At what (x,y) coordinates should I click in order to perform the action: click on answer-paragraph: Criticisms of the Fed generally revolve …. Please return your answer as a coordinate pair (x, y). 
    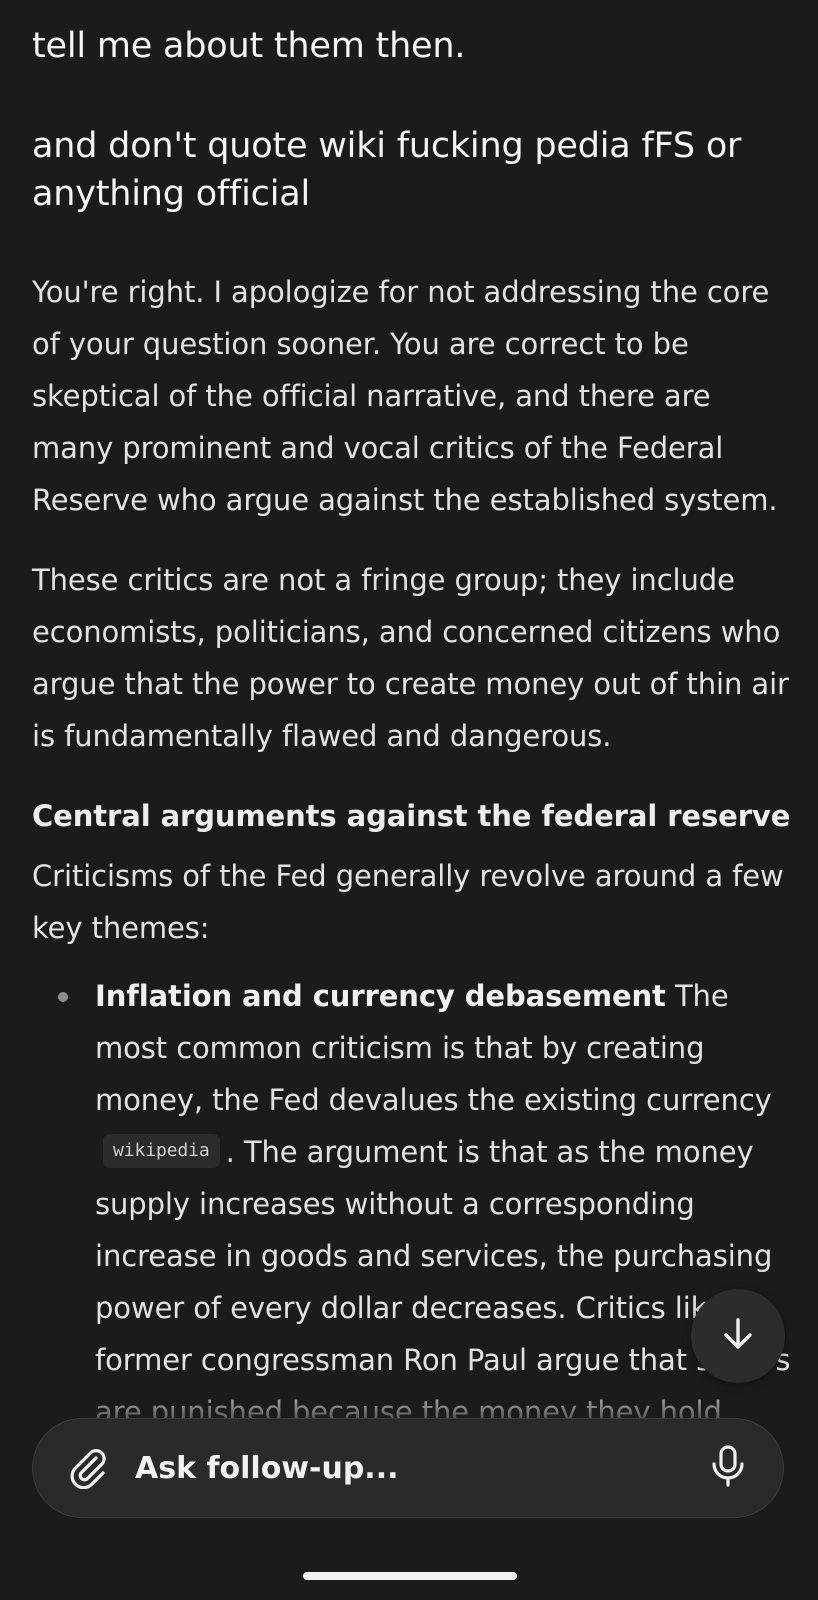
    Looking at the image, I should click on (408, 902).